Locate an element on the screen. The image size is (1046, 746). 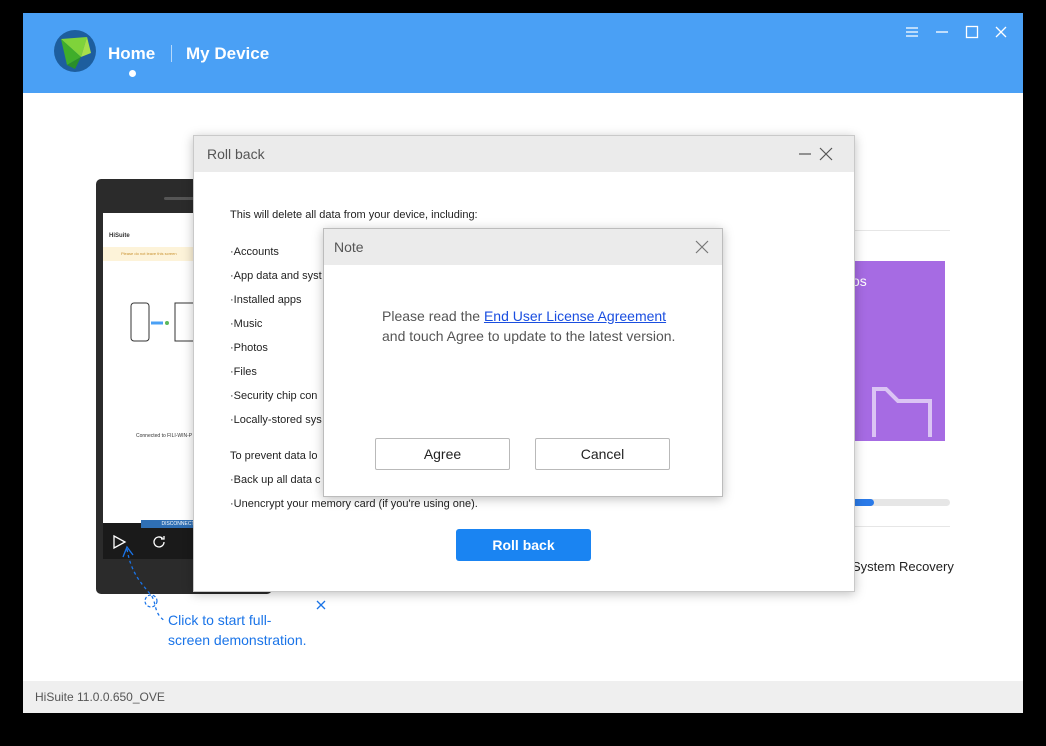
phone-app-title: HiSuite is located at coordinates (119, 236).